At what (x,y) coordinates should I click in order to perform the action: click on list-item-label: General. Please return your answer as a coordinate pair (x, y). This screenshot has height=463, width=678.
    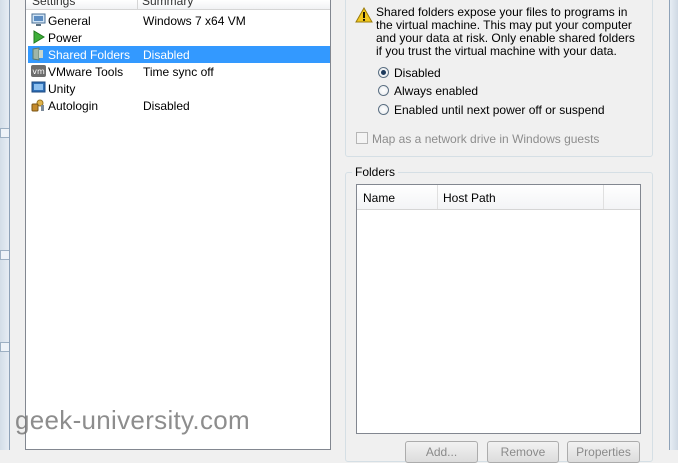
    Looking at the image, I should click on (69, 21).